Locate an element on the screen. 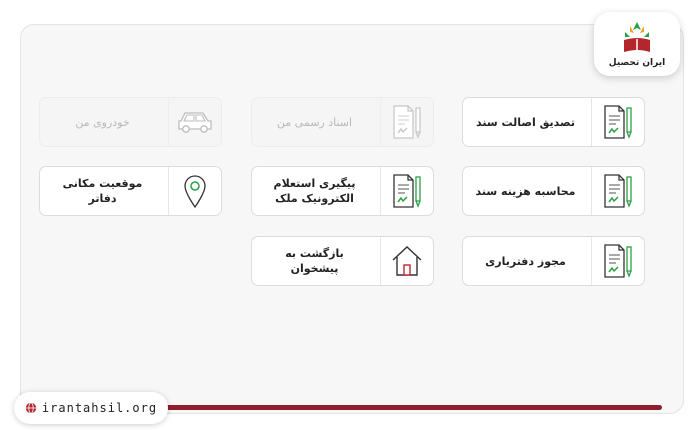  tile-label: تصدیق اصالت سند is located at coordinates (525, 122).